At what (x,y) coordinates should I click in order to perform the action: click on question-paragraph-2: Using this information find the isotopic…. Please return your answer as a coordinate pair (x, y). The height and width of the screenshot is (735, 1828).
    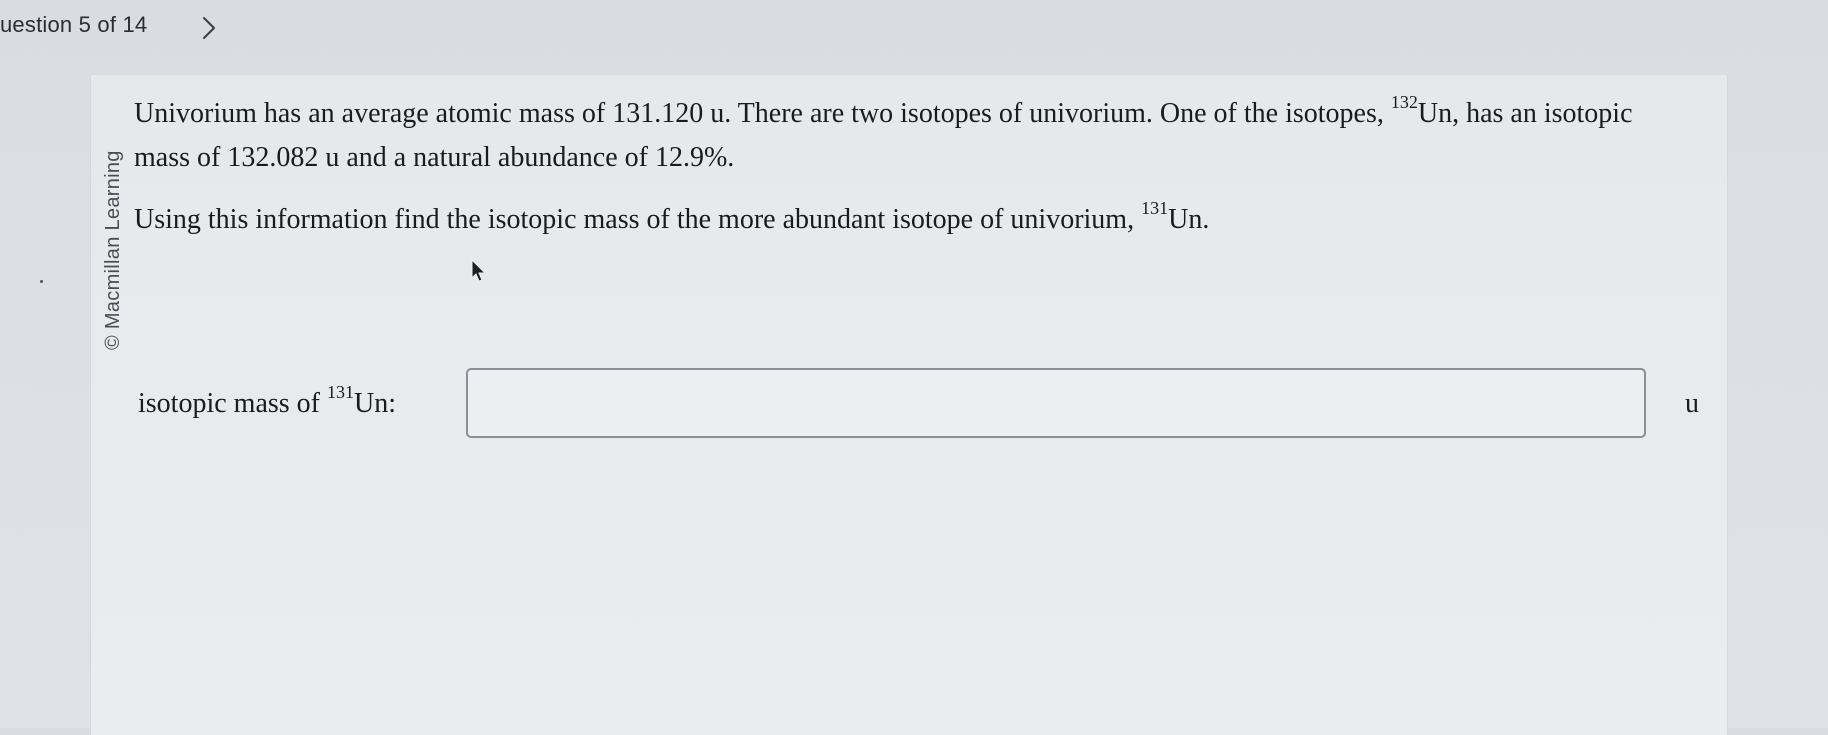
    Looking at the image, I should click on (672, 216).